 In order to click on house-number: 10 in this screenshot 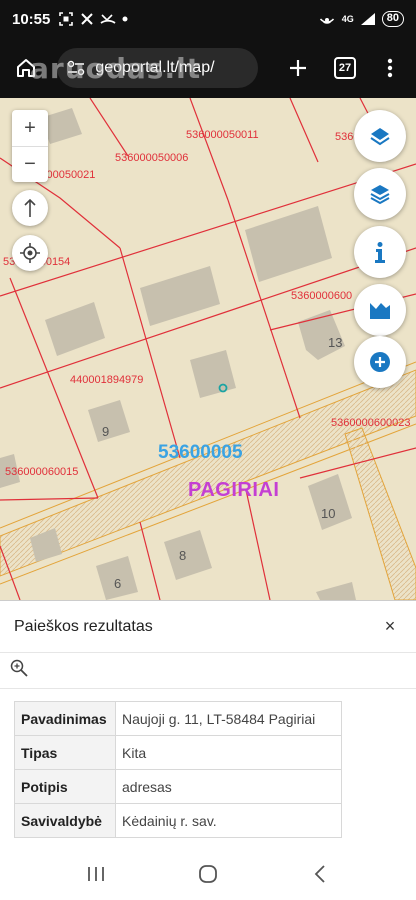, I will do `click(328, 513)`.